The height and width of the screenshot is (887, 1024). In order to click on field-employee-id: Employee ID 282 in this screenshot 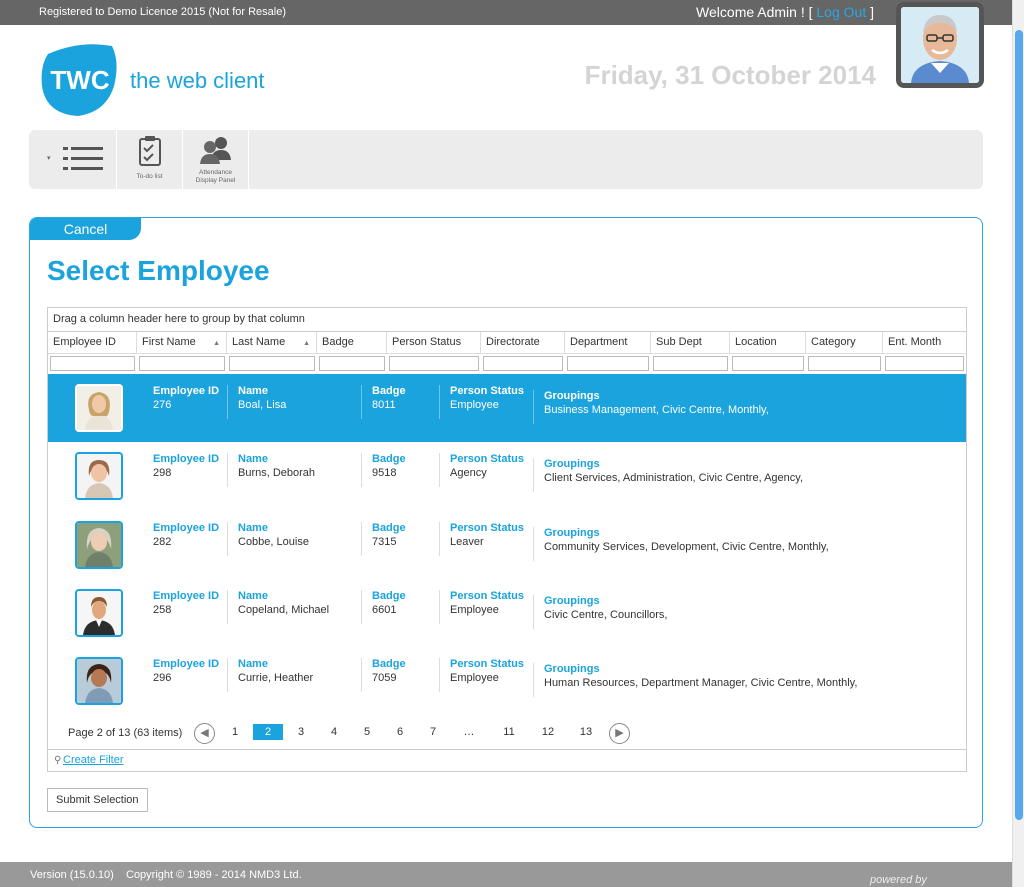, I will do `click(186, 535)`.